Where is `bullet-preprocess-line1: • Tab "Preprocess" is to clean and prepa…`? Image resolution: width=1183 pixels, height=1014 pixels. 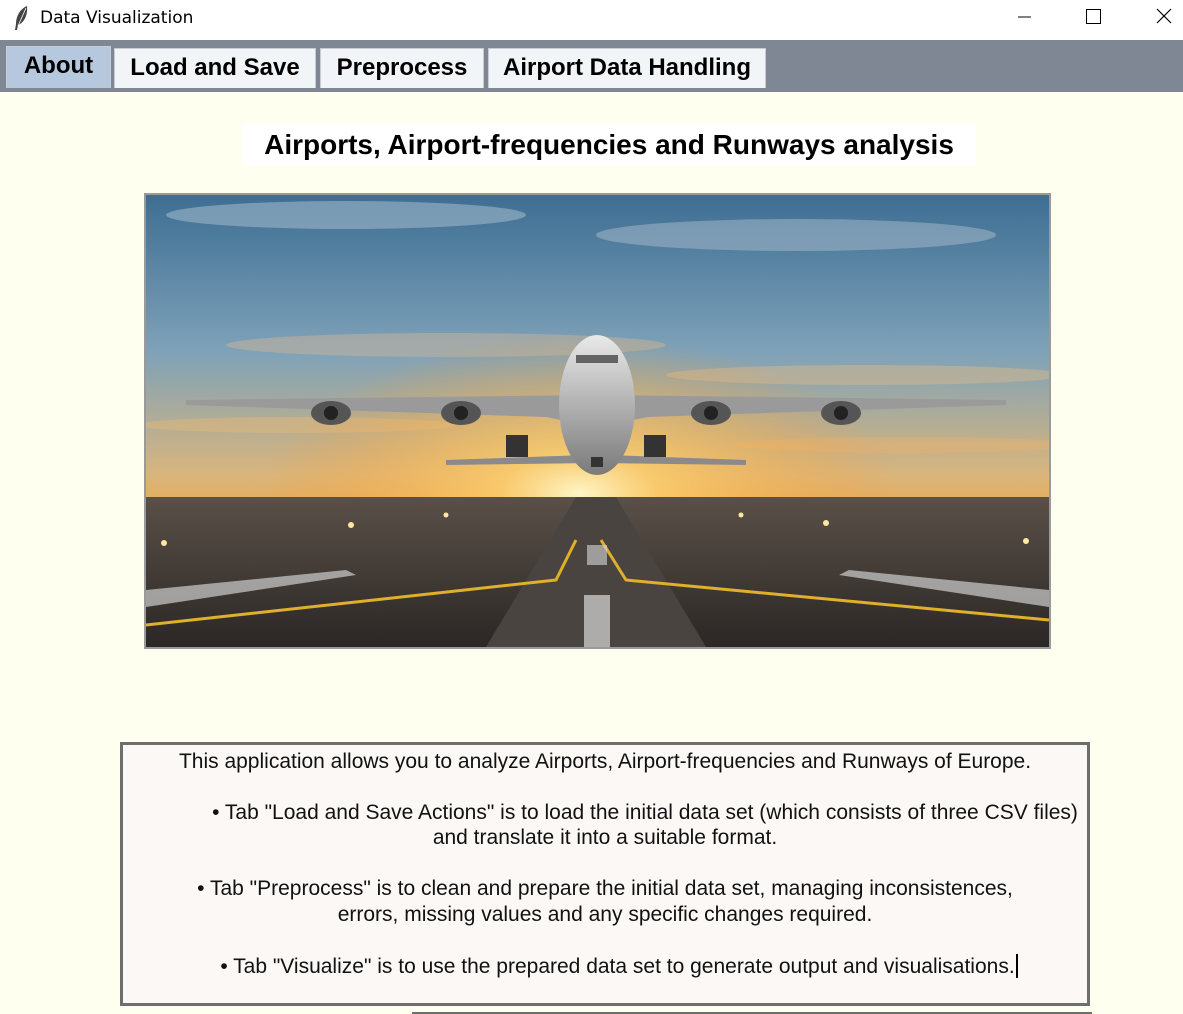 bullet-preprocess-line1: • Tab "Preprocess" is to clean and prepa… is located at coordinates (605, 888).